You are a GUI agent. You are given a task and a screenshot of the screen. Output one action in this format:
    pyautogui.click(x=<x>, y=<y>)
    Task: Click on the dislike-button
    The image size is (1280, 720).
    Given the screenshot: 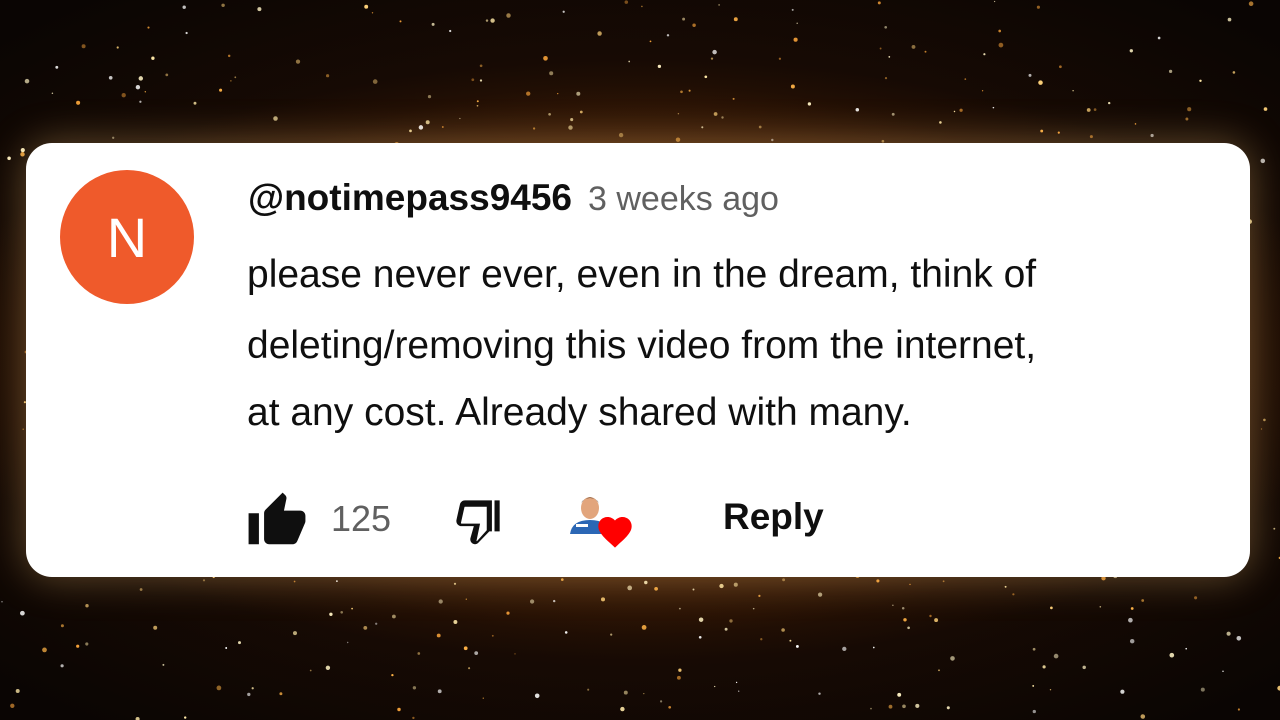 What is the action you would take?
    pyautogui.click(x=479, y=521)
    